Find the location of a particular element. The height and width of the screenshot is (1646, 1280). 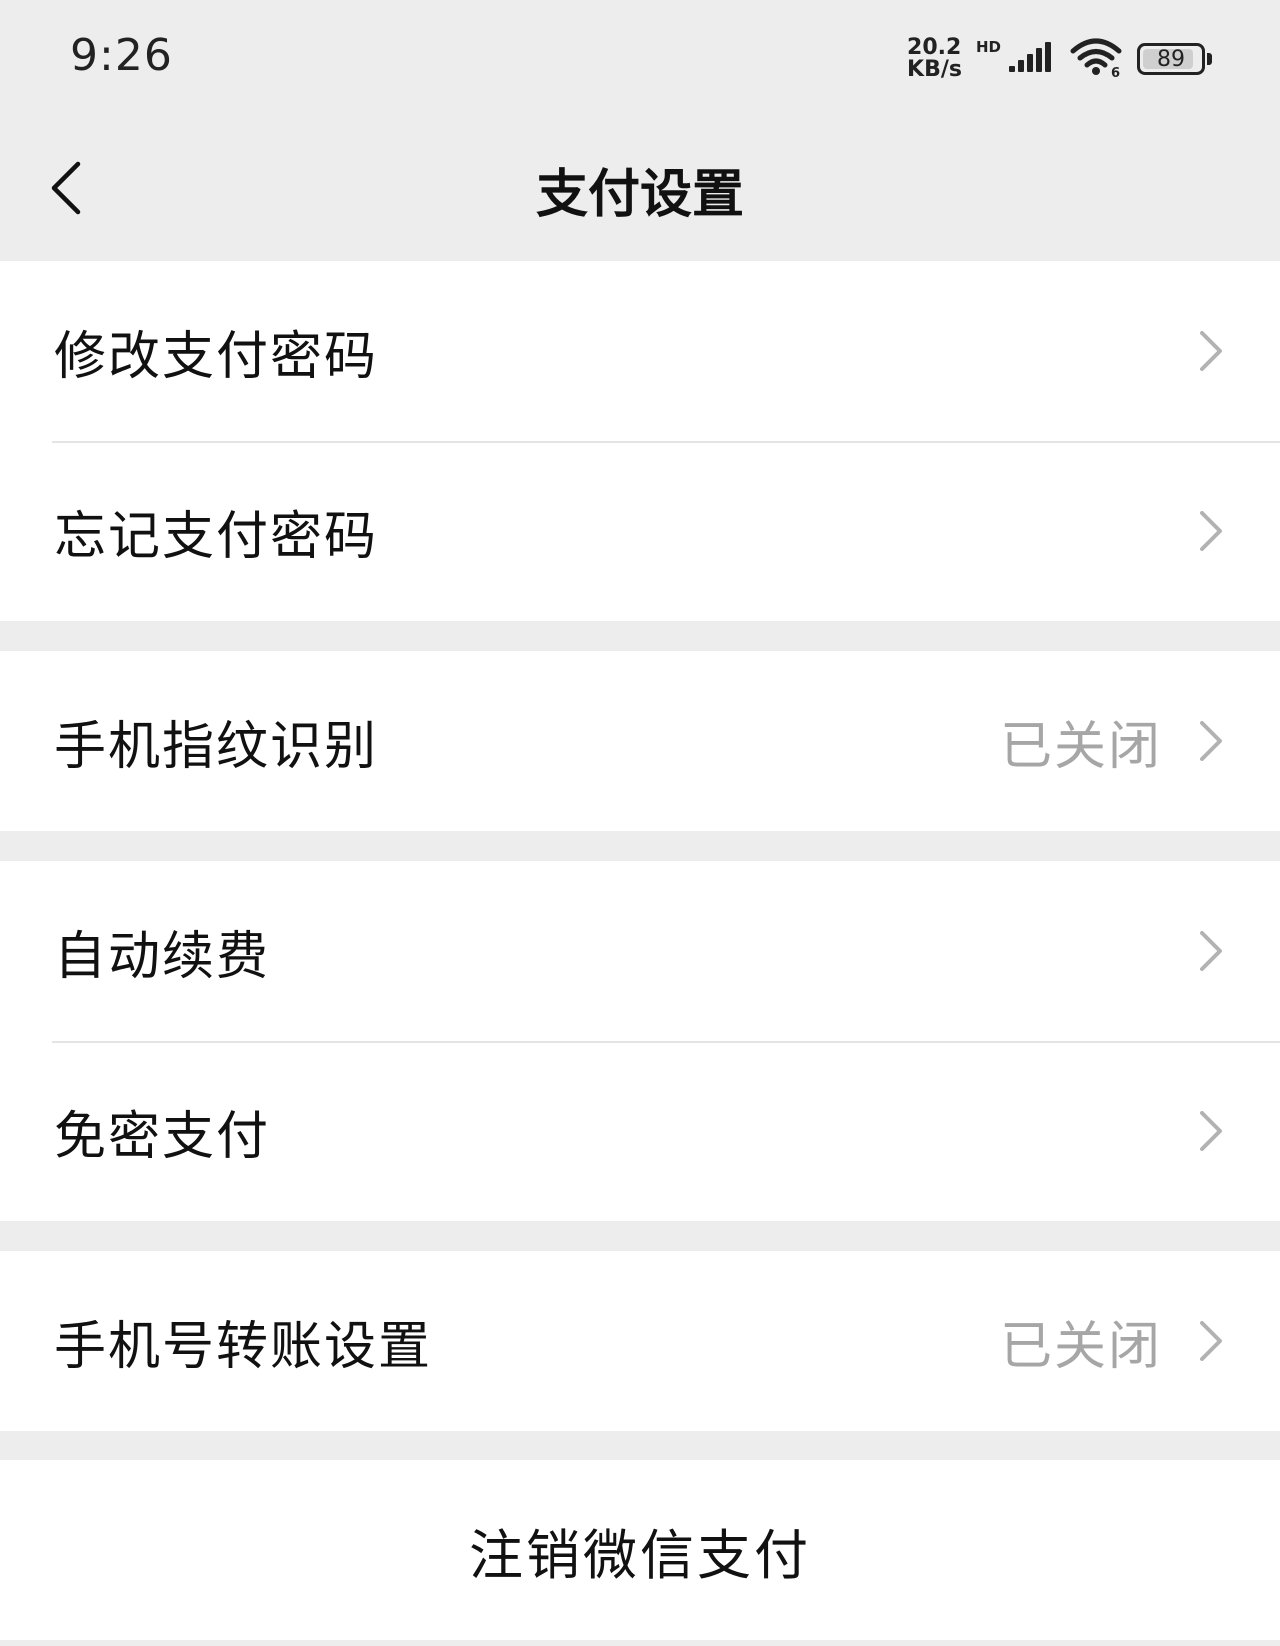

list-item-fingerprint: 手机指纹识别 已关闭 is located at coordinates (640, 741).